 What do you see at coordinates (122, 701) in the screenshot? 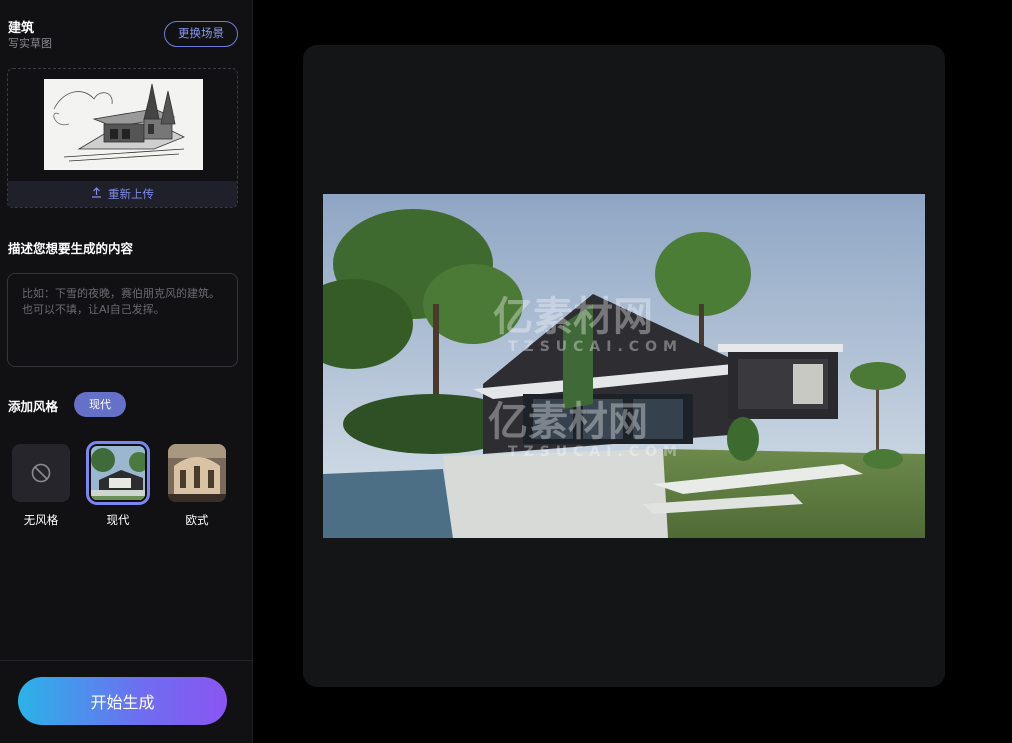
I see `start-generate-button: 开始生成` at bounding box center [122, 701].